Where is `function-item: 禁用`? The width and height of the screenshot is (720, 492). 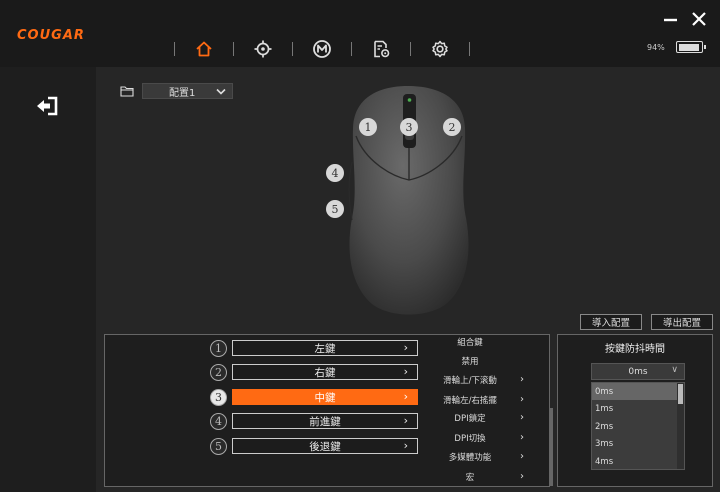
function-item: 禁用 is located at coordinates (480, 362).